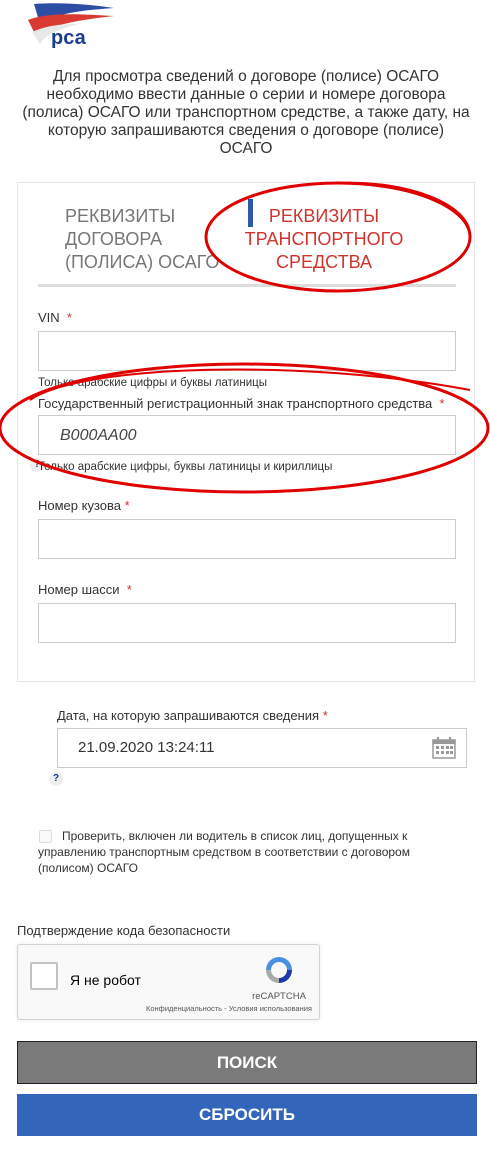 The image size is (490, 1149). Describe the element at coordinates (323, 262) in the screenshot. I see `tab-vehicle-line-3: СРЕДСТВА` at that location.